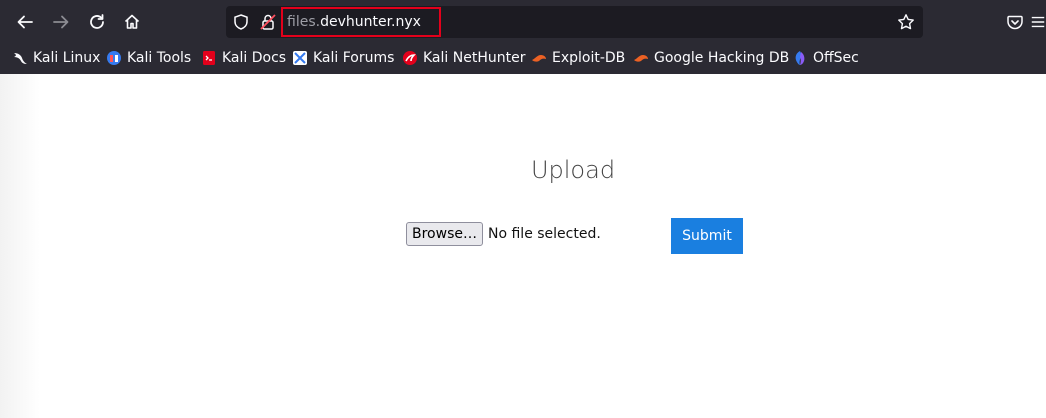 This screenshot has width=1046, height=418. I want to click on bookmark-kali-nethunter: Kali NetHunter, so click(463, 58).